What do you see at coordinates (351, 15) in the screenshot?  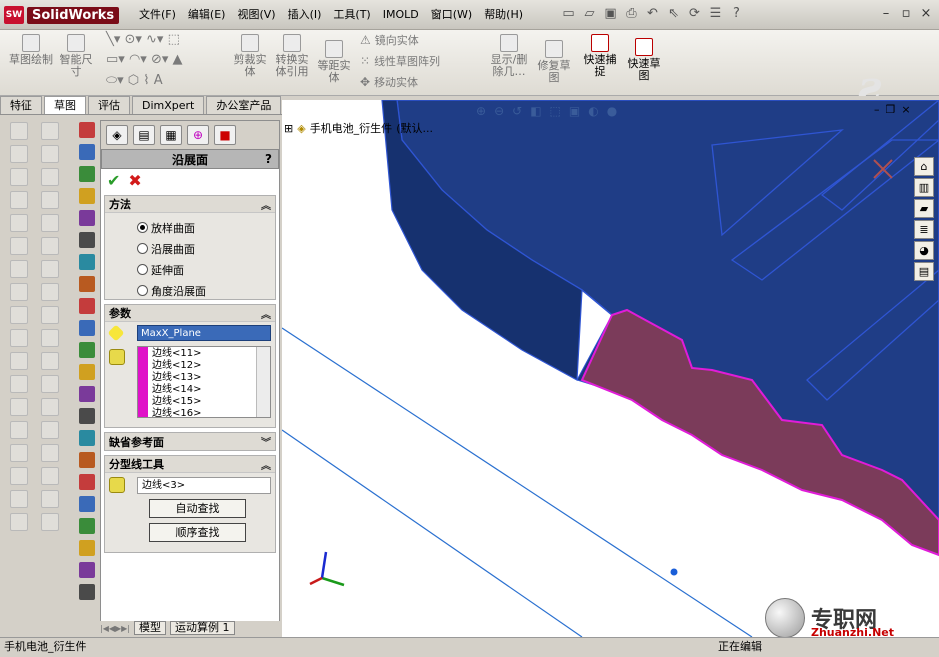 I see `menu-tools: 工具(T)` at bounding box center [351, 15].